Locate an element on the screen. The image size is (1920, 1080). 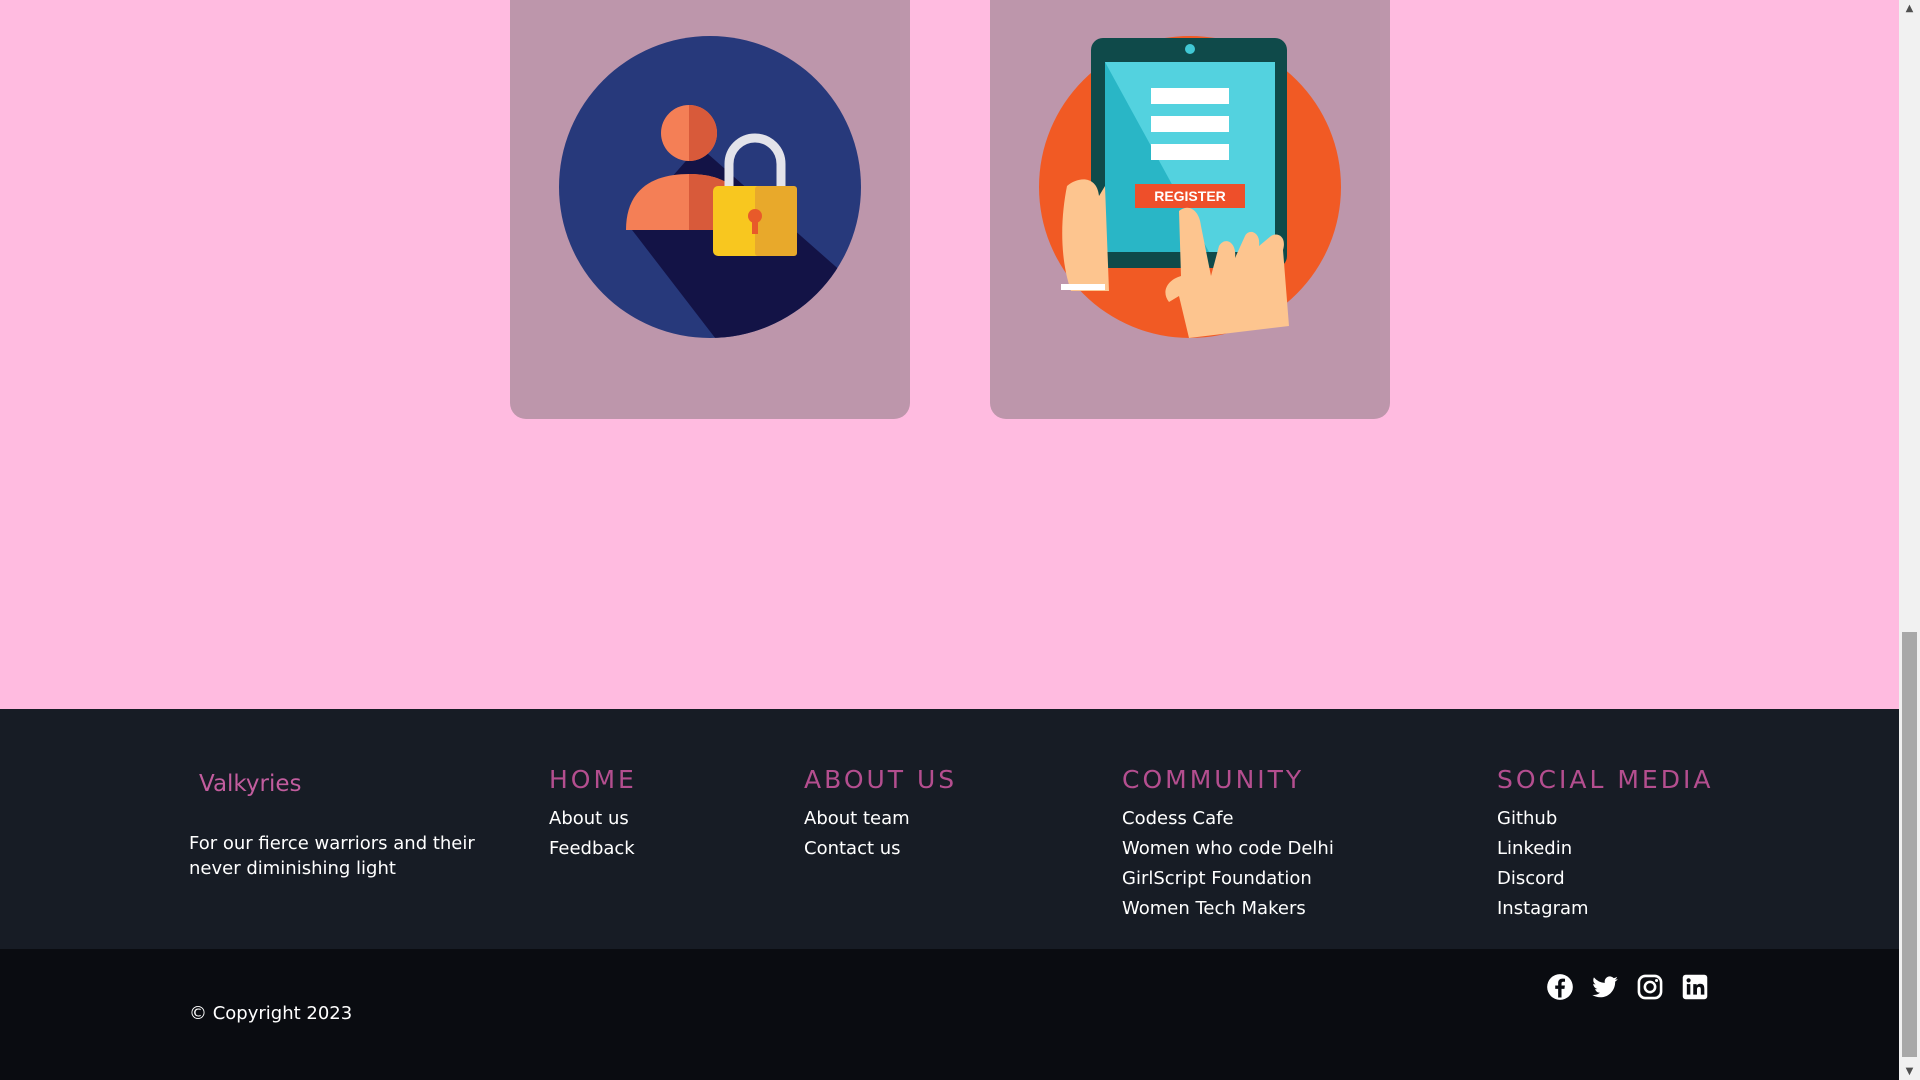
footer-link-about-team: About team is located at coordinates (880, 819).